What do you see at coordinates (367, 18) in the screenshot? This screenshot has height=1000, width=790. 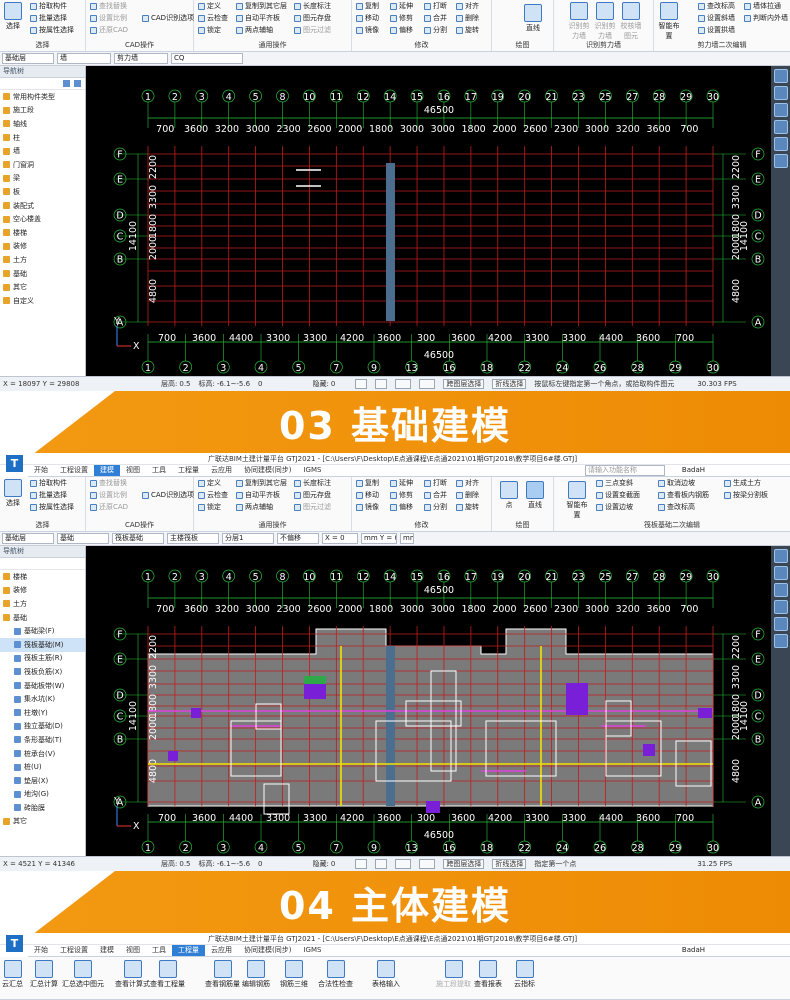 I see `move-button: 移动` at bounding box center [367, 18].